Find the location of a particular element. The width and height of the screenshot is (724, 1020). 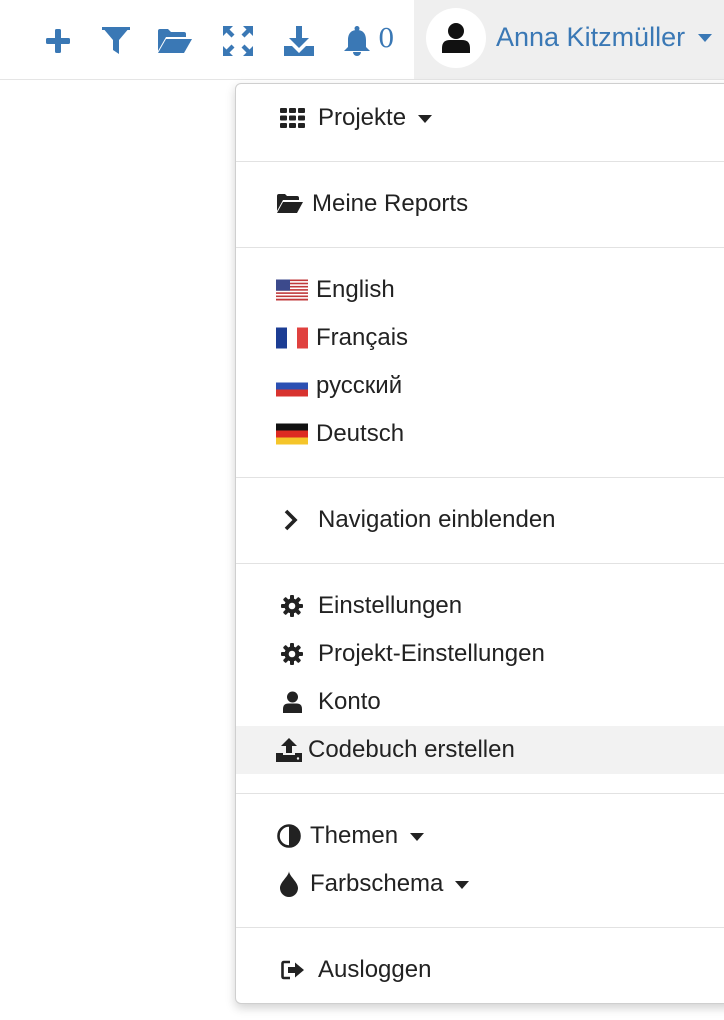

menu-item-show-navigation-label: Navigation einblenden is located at coordinates (437, 519).